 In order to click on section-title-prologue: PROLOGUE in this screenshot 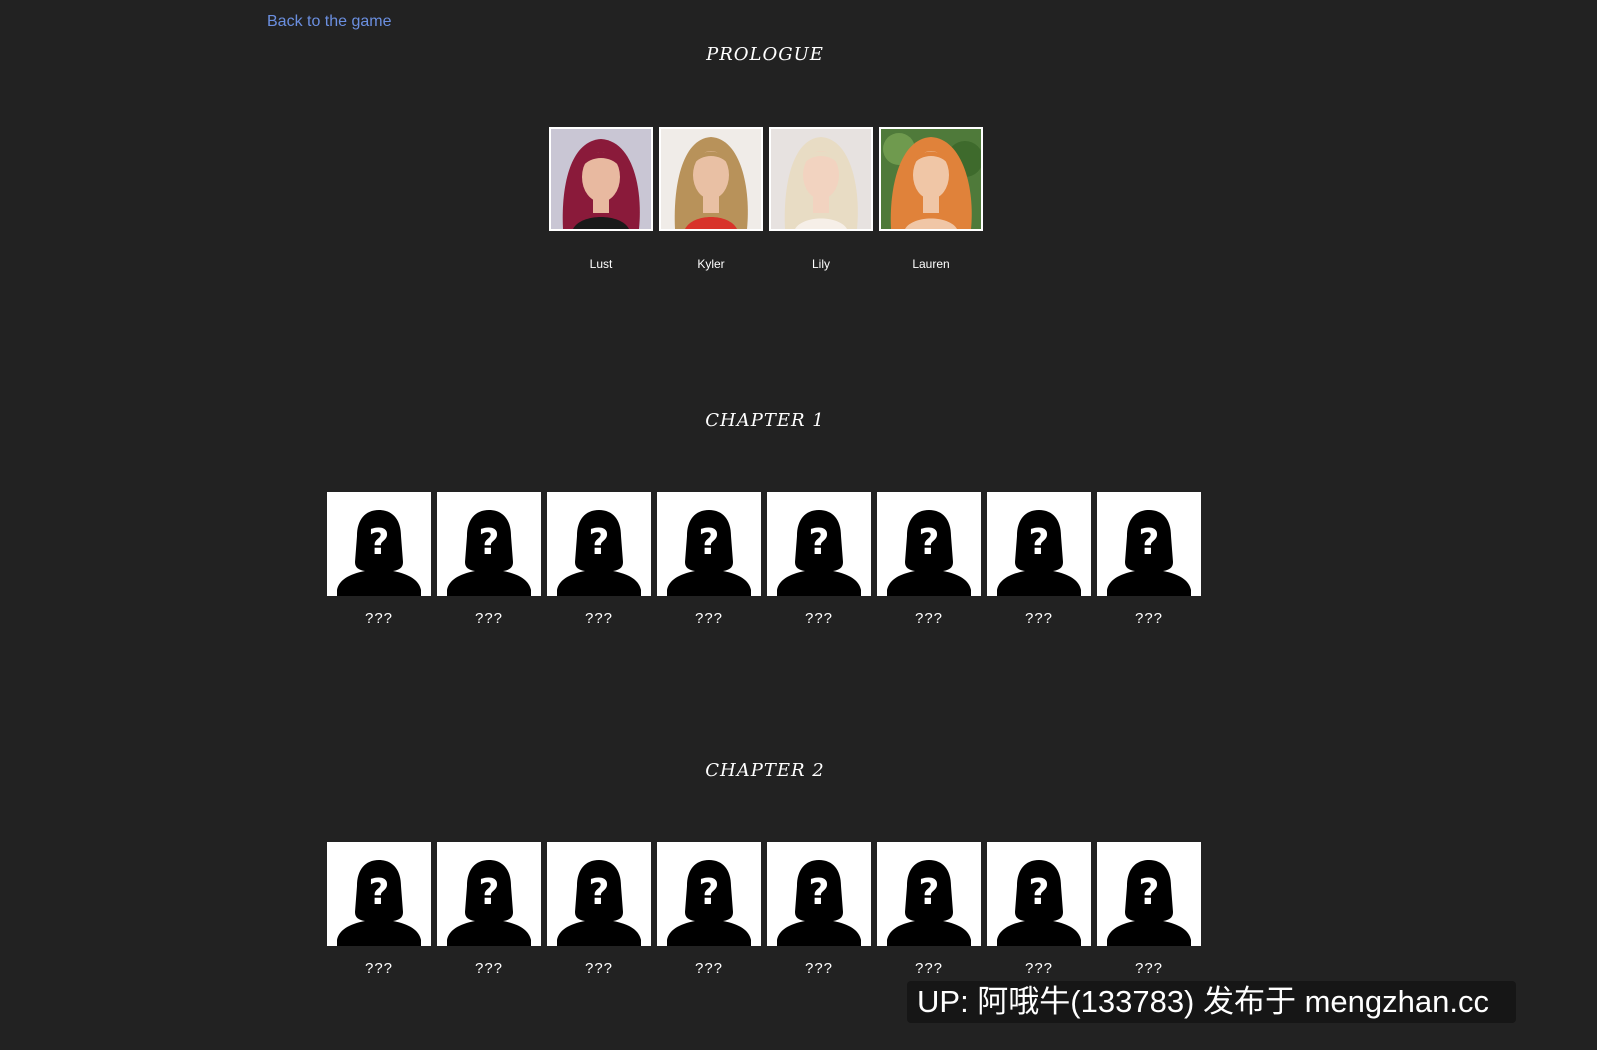, I will do `click(765, 54)`.